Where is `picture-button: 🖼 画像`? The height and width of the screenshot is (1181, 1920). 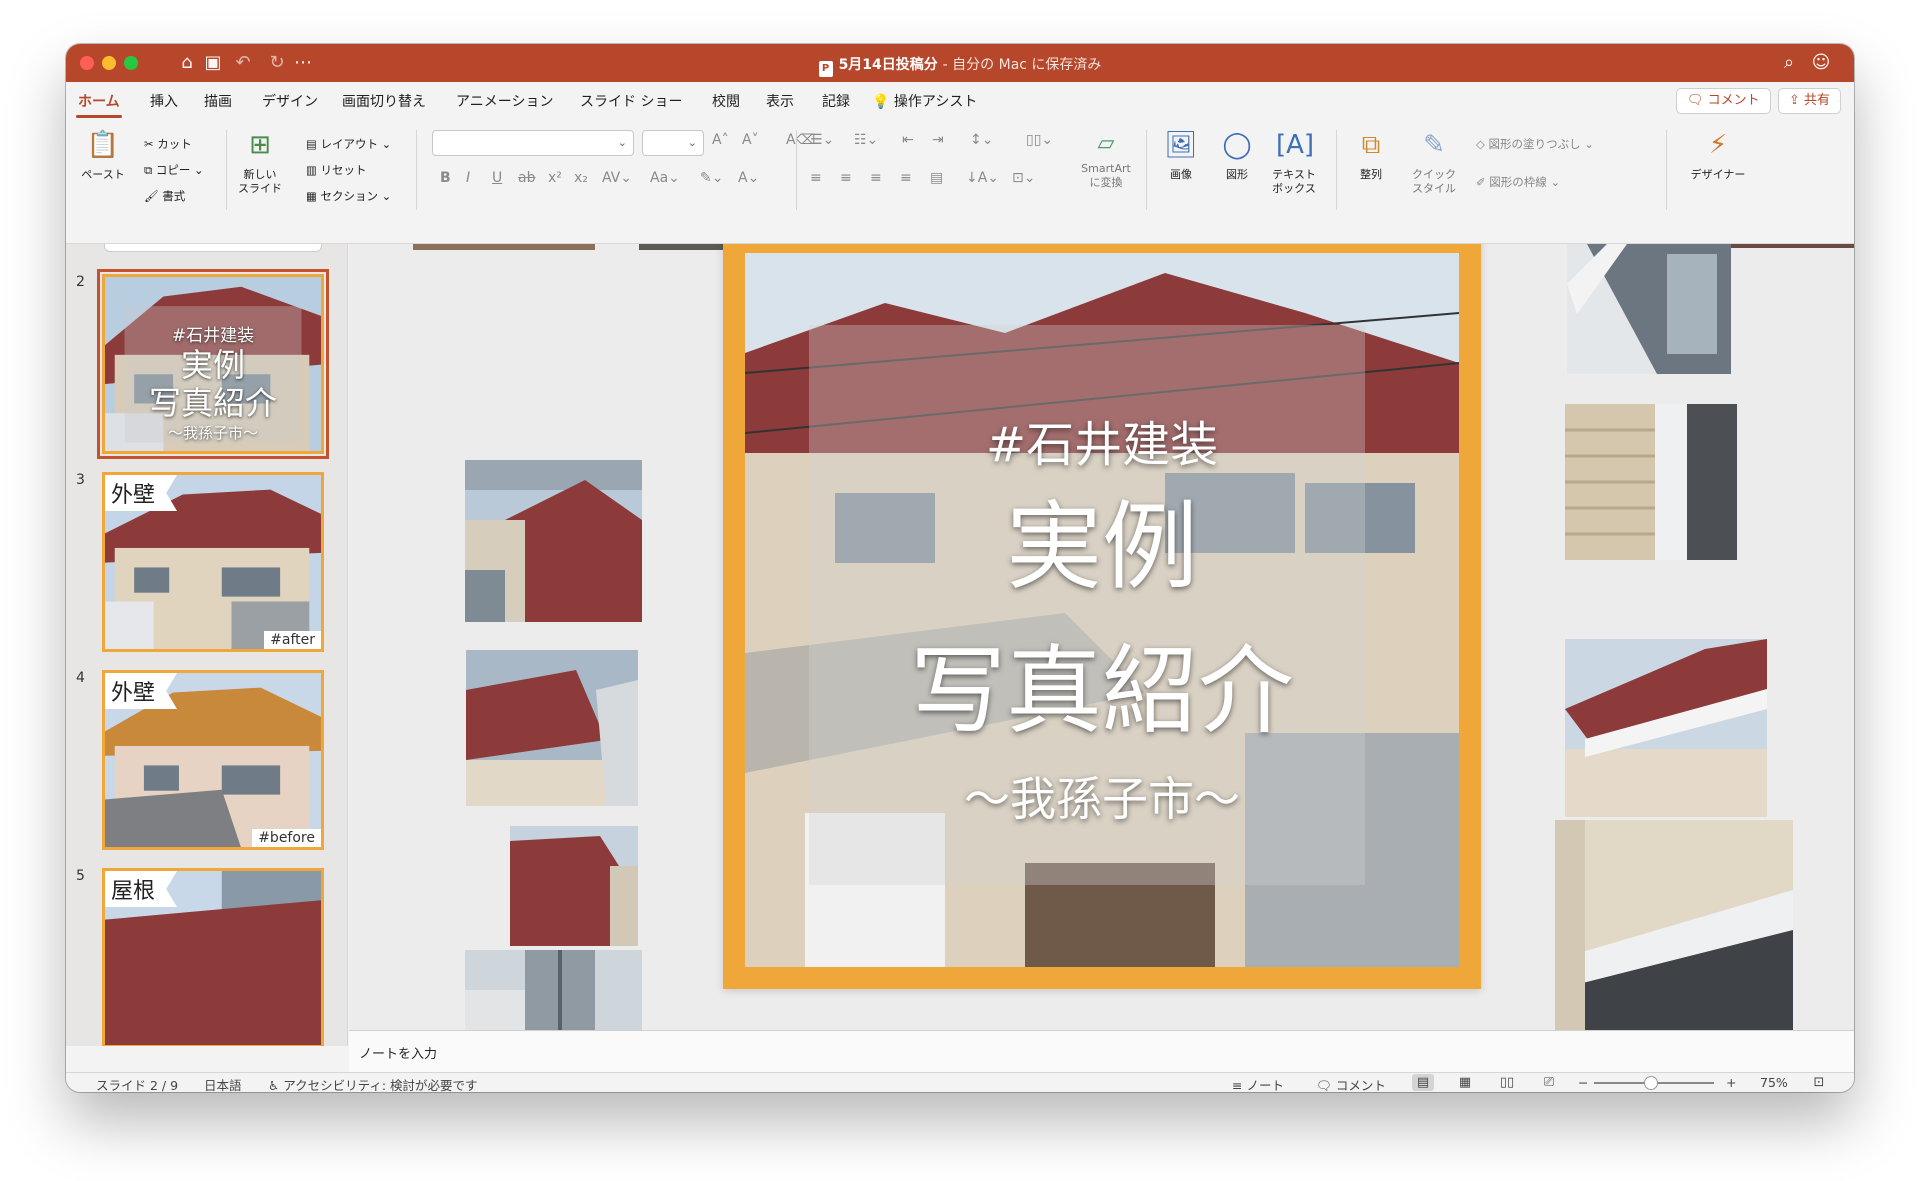 picture-button: 🖼 画像 is located at coordinates (1181, 155).